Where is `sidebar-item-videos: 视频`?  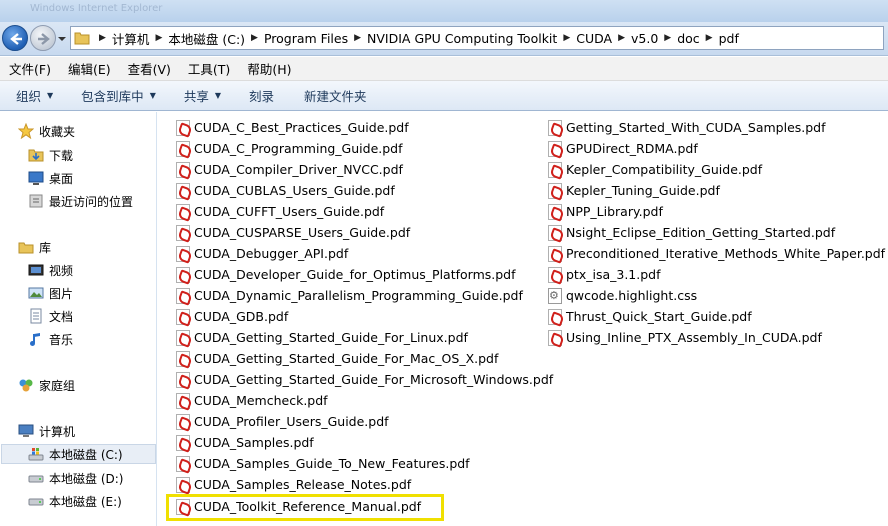
sidebar-item-videos: 视频 is located at coordinates (88, 270).